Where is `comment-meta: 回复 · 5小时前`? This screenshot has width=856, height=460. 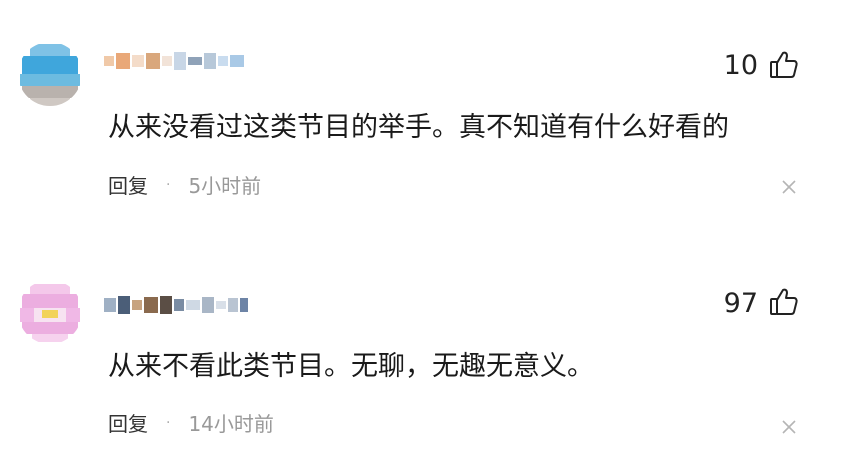
comment-meta: 回复 · 5小时前 is located at coordinates (184, 184).